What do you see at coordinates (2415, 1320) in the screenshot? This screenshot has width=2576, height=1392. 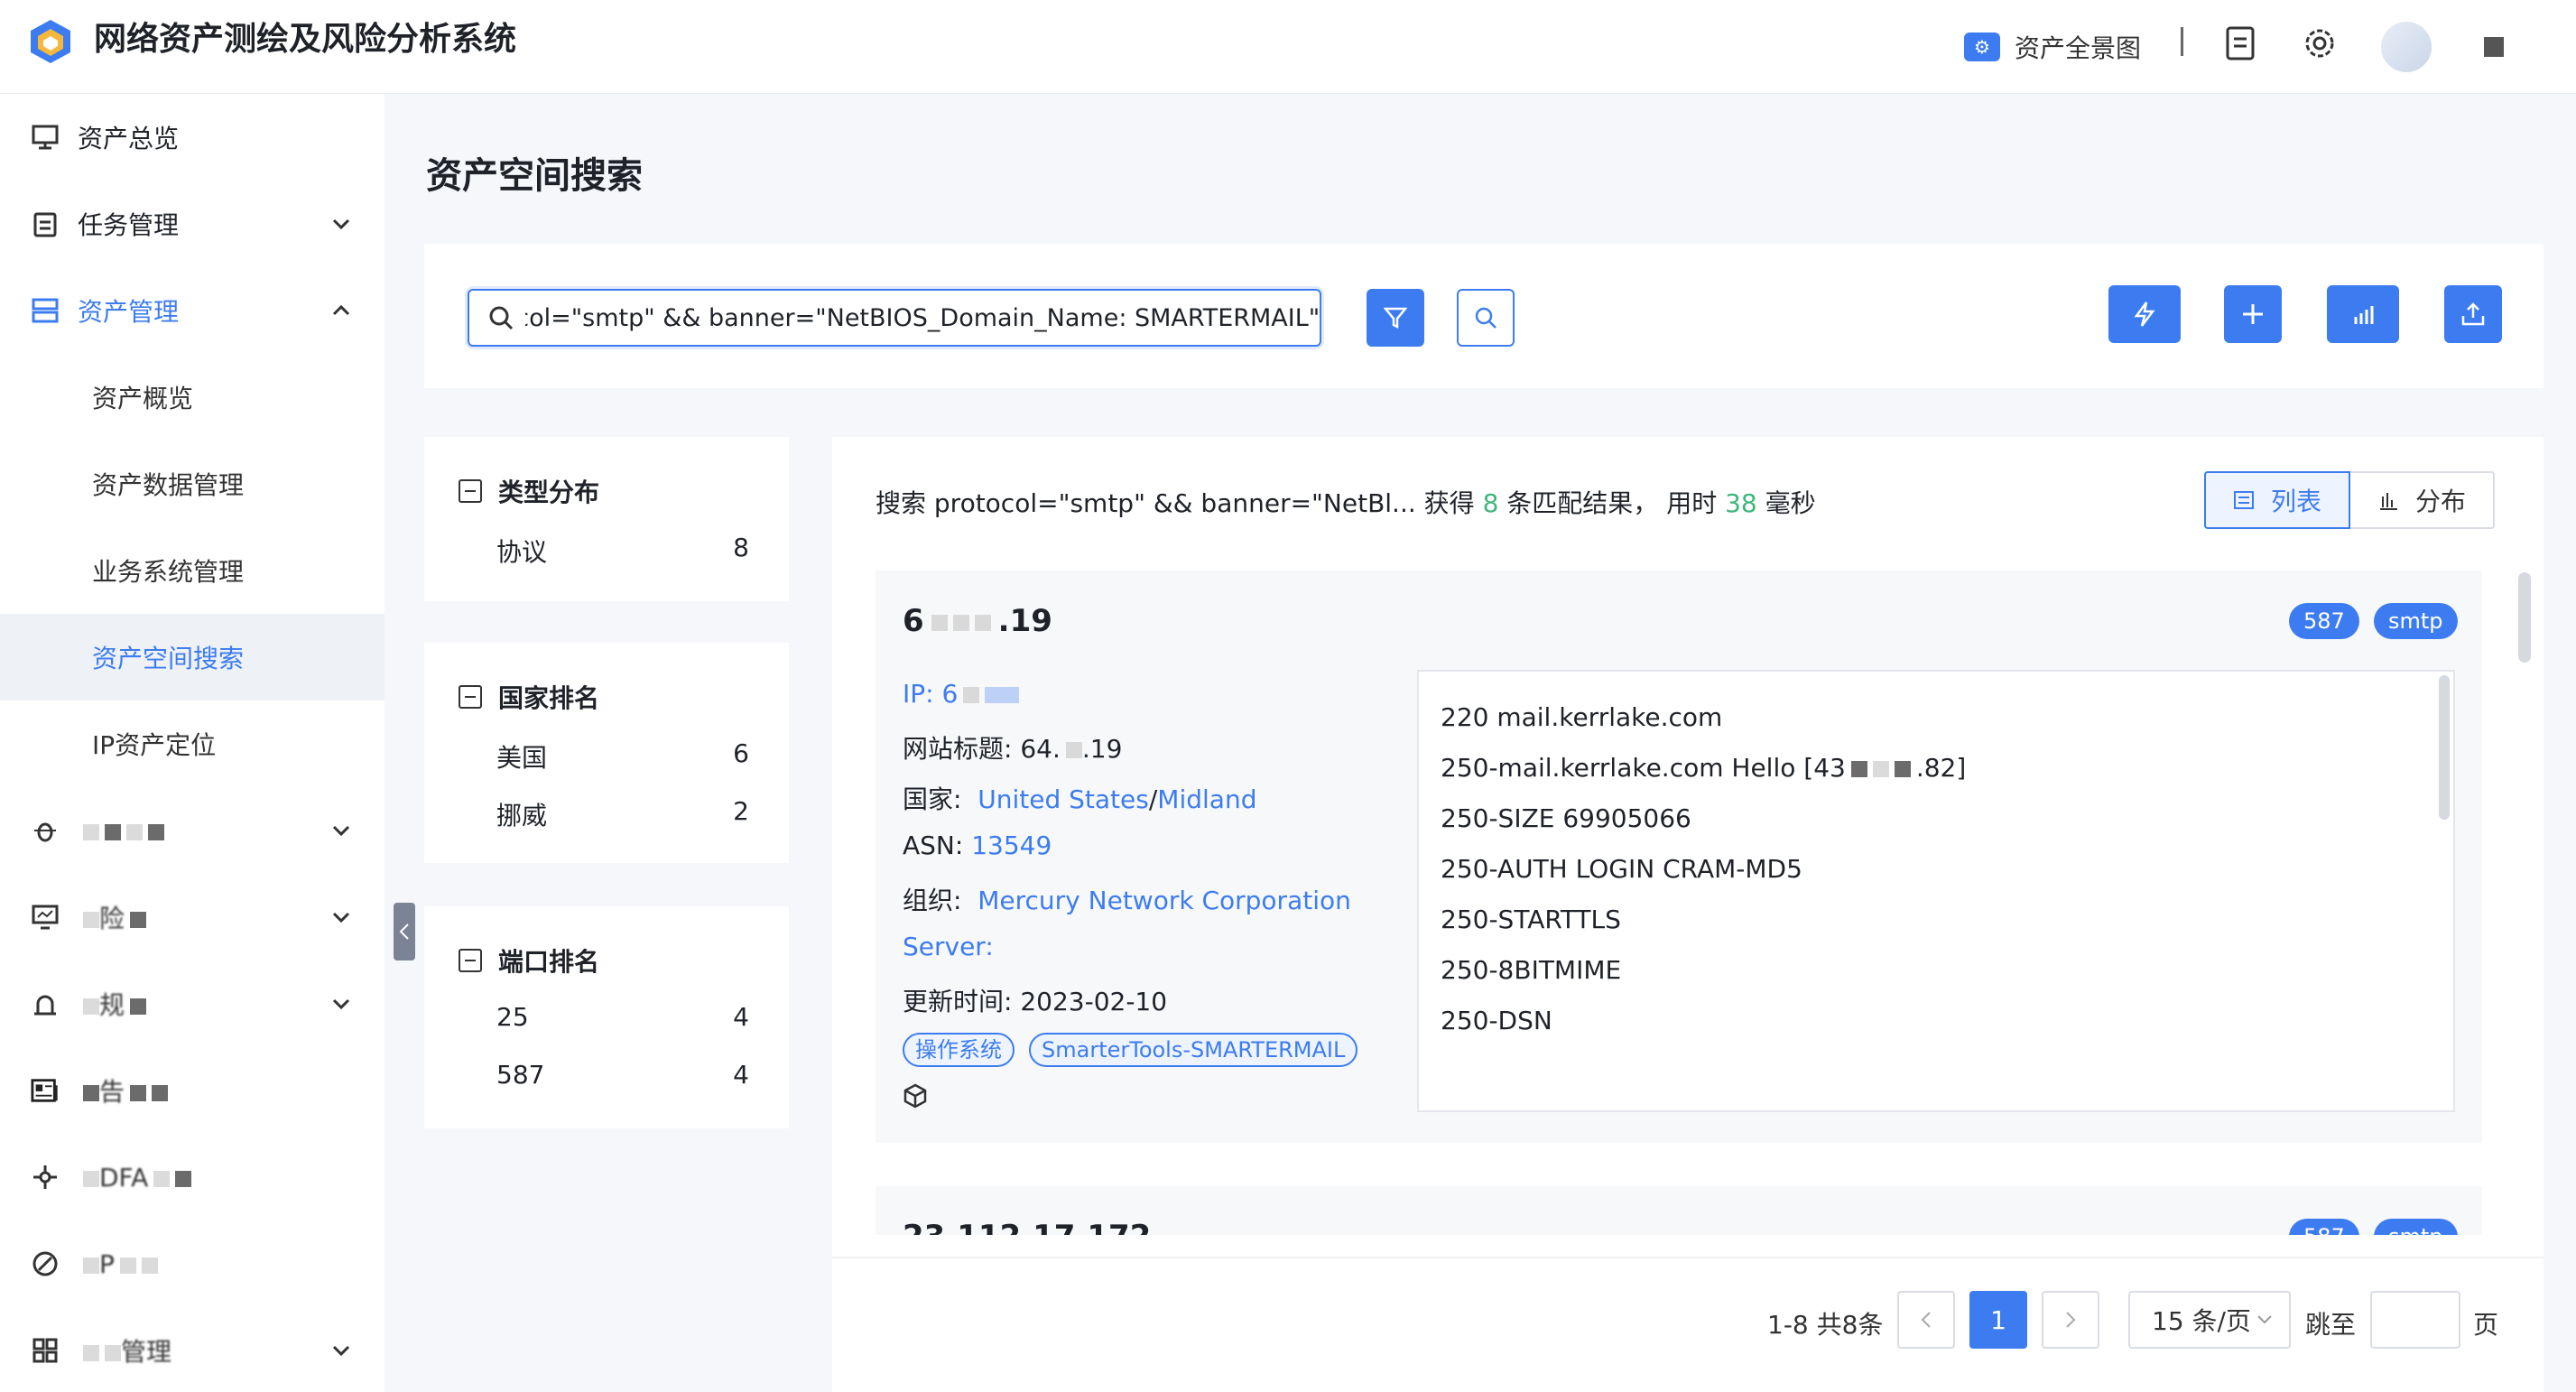 I see `jump-page-input` at bounding box center [2415, 1320].